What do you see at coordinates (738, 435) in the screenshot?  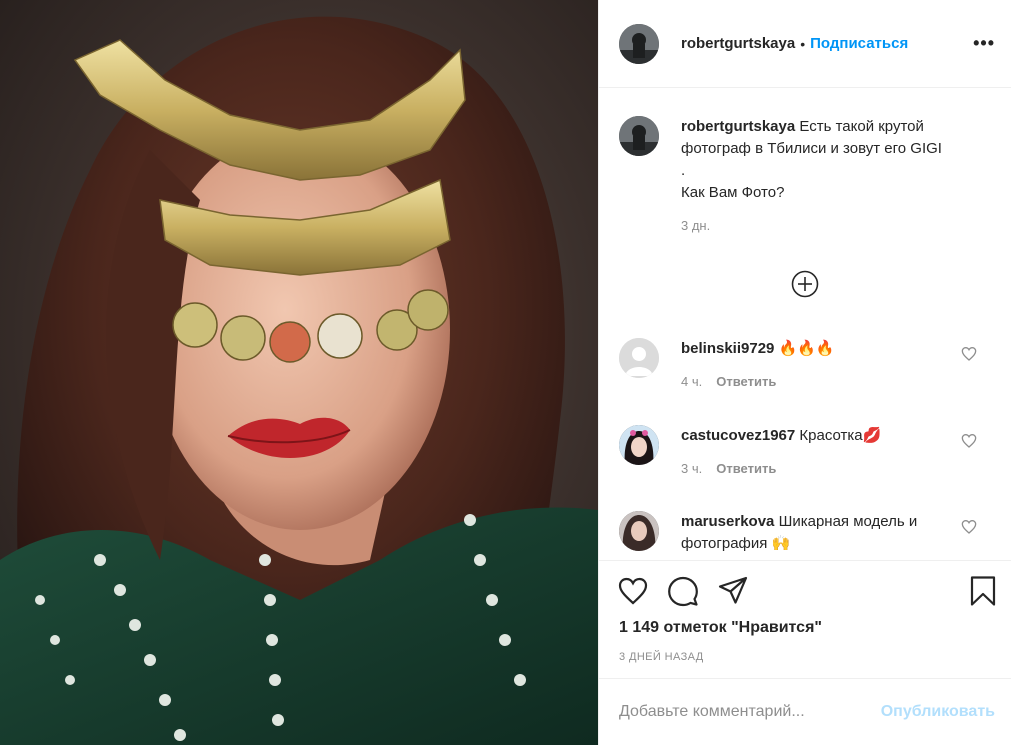 I see `comment-username: castucovez1967` at bounding box center [738, 435].